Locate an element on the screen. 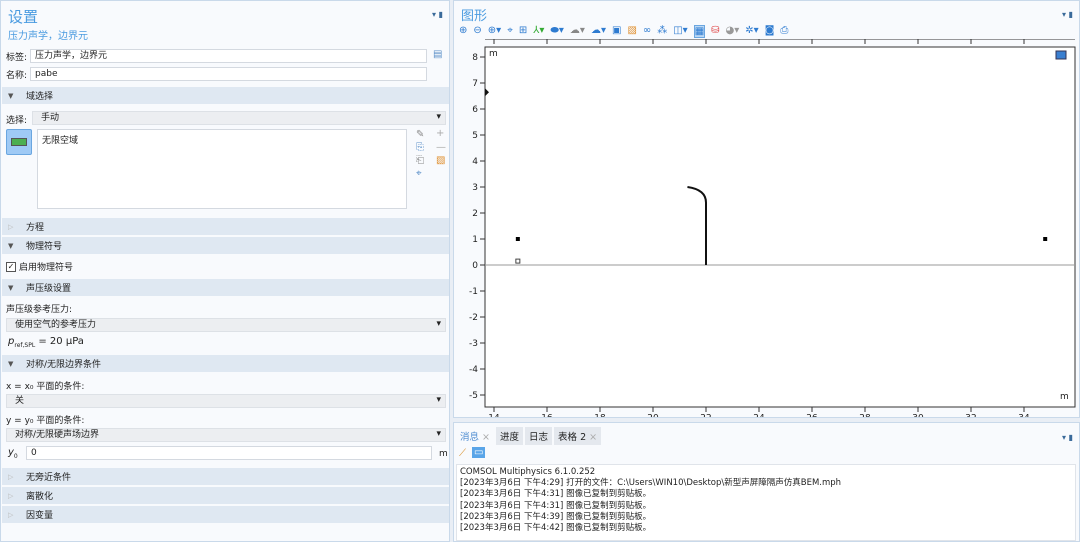 This screenshot has width=1080, height=542. clear-icon: ▧ is located at coordinates (631, 31).